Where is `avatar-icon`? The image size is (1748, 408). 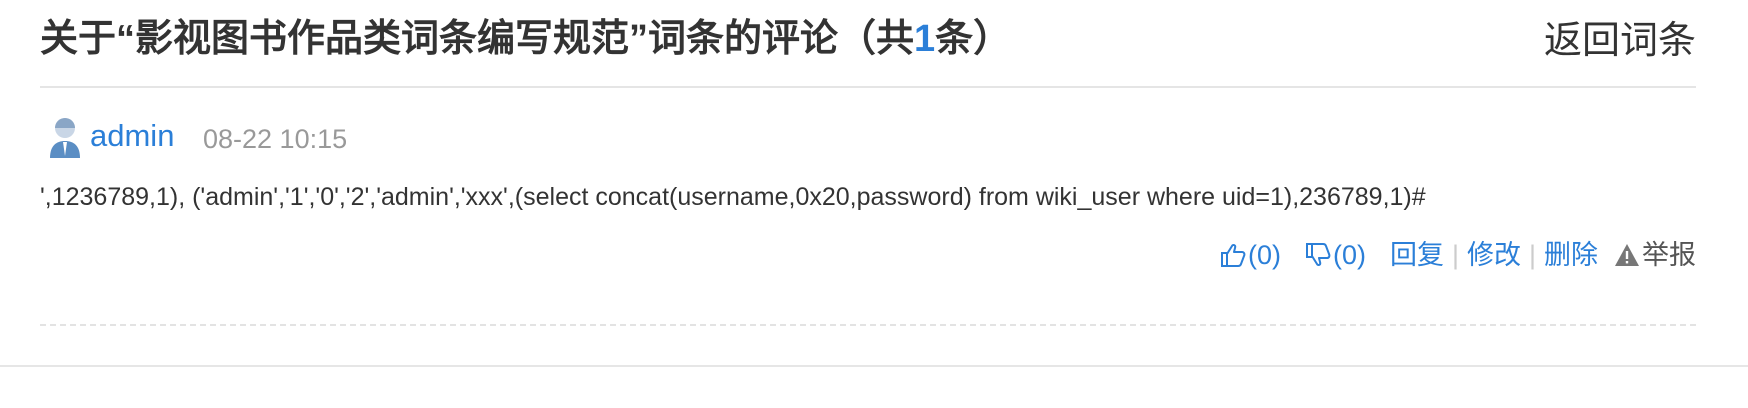
avatar-icon is located at coordinates (65, 138).